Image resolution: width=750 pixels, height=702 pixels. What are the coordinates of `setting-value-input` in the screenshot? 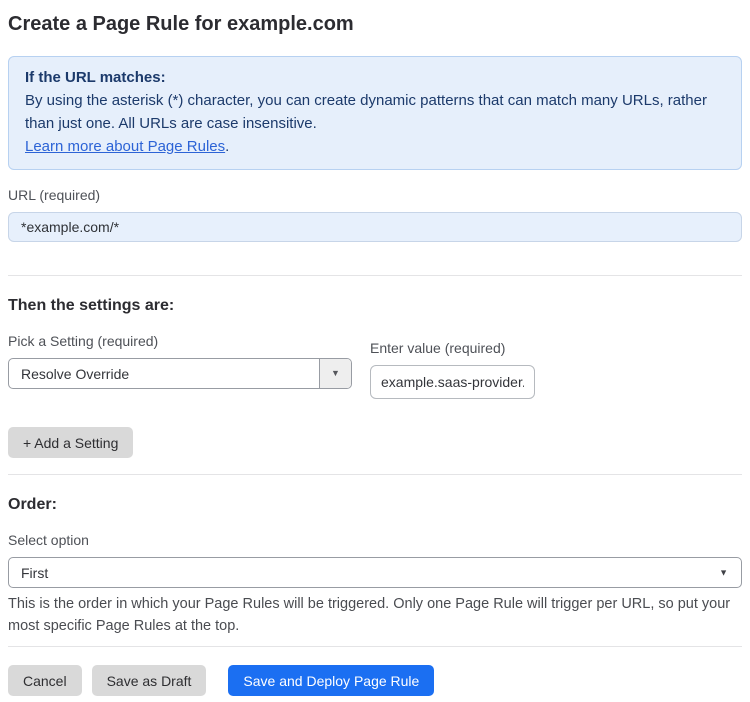 It's located at (452, 382).